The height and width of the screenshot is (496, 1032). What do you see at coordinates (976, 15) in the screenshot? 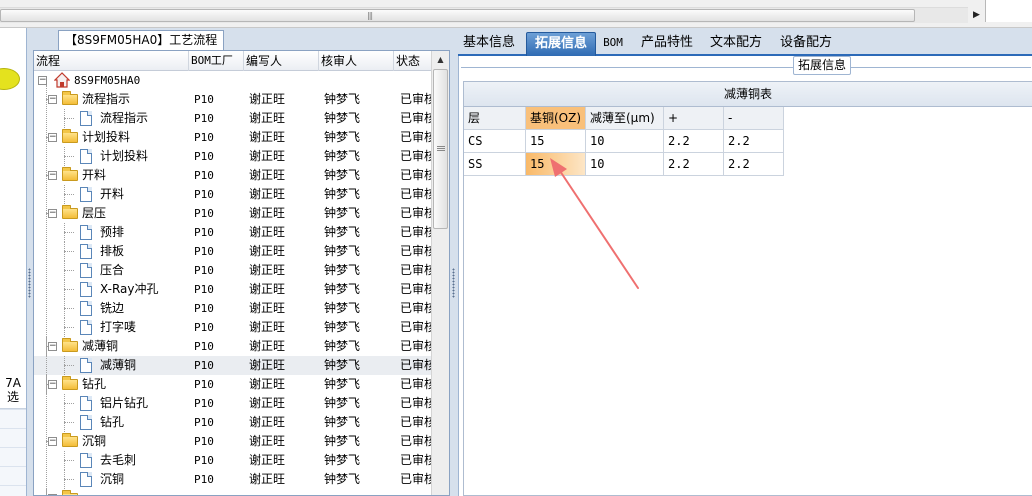
I see `scroll-right-arrow-icon: ▶` at bounding box center [976, 15].